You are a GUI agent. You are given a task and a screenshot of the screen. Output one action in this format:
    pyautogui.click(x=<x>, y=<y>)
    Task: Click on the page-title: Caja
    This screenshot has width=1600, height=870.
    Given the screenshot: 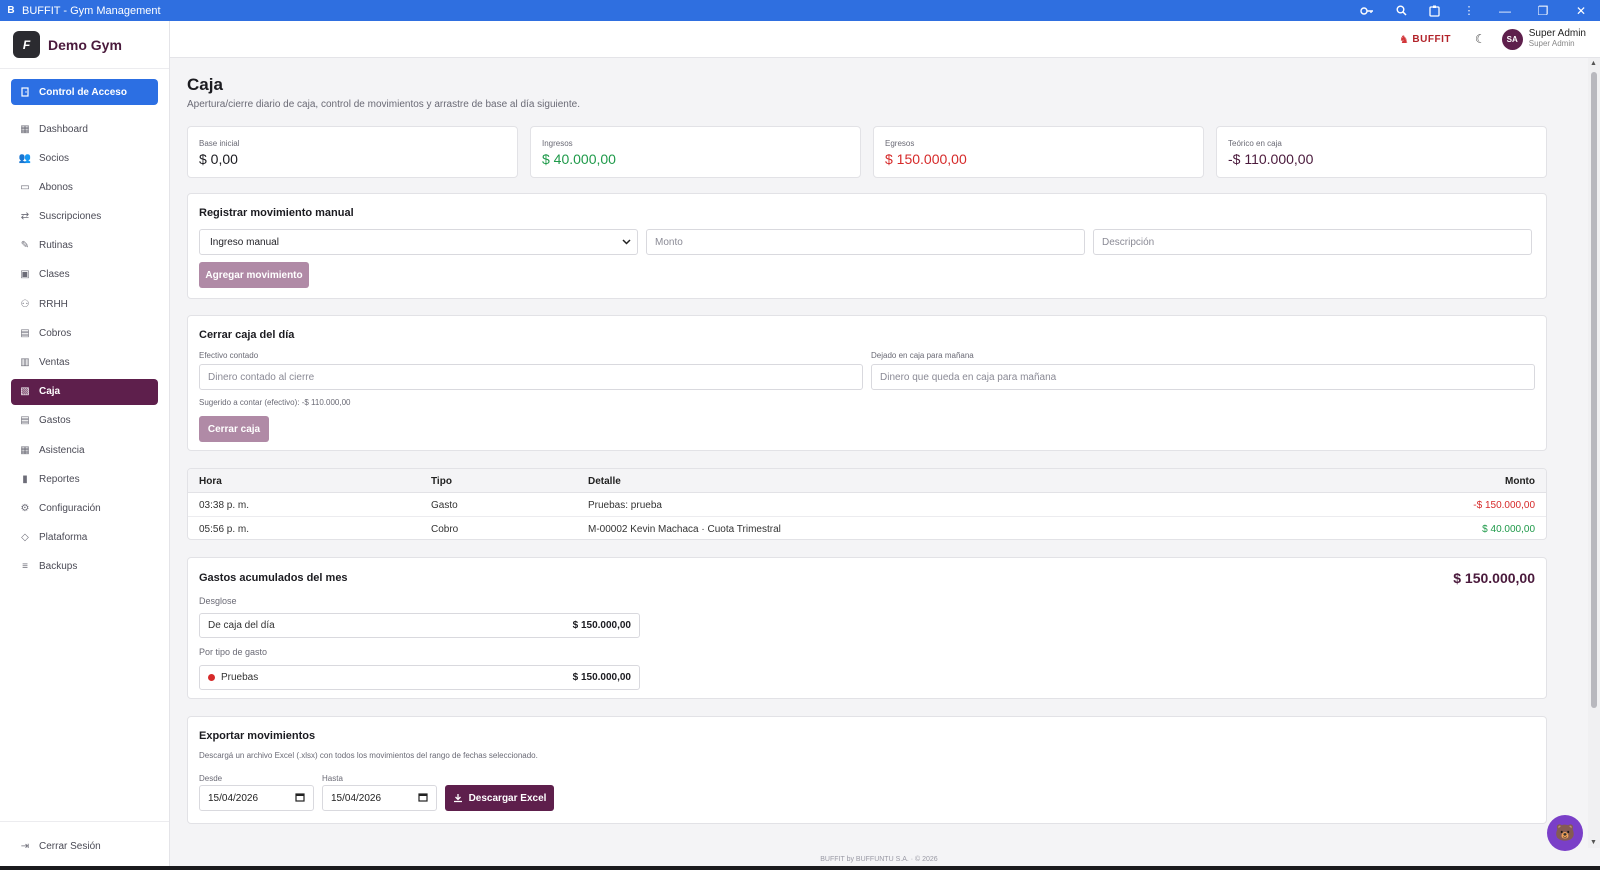 What is the action you would take?
    pyautogui.click(x=205, y=84)
    